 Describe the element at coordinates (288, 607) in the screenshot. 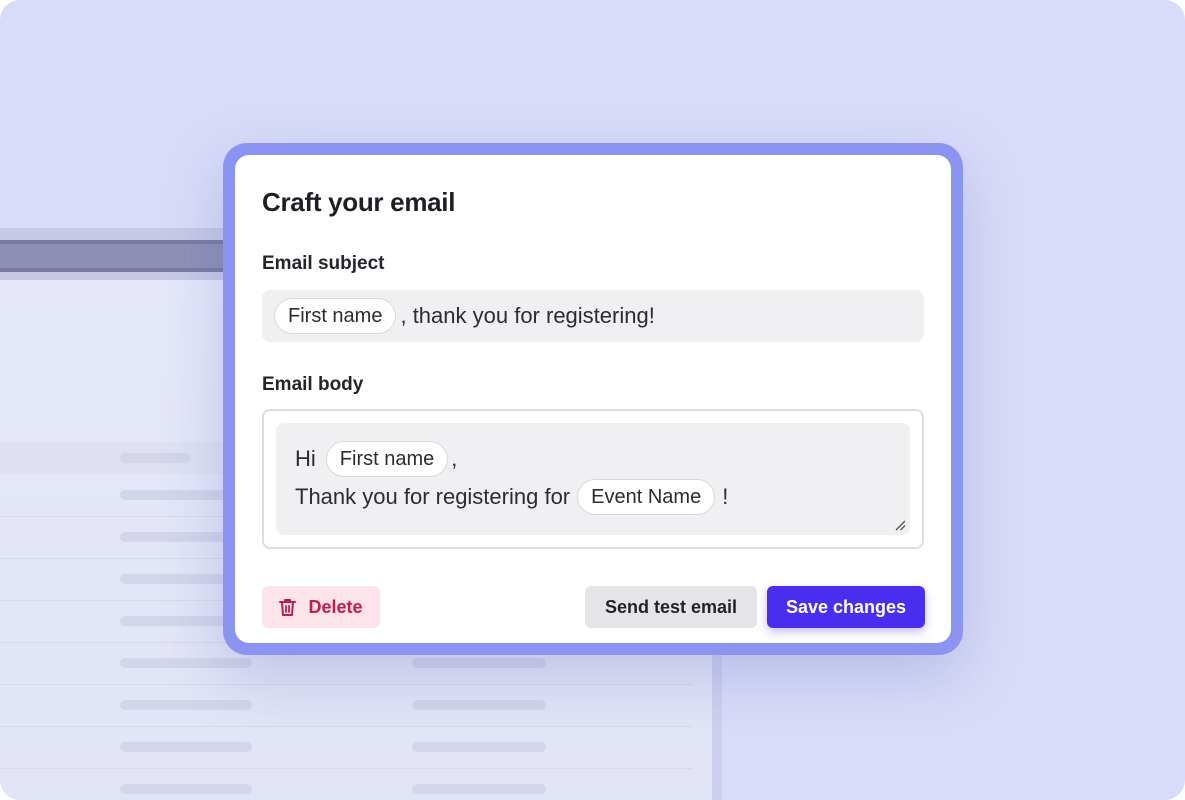

I see `trash-icon` at that location.